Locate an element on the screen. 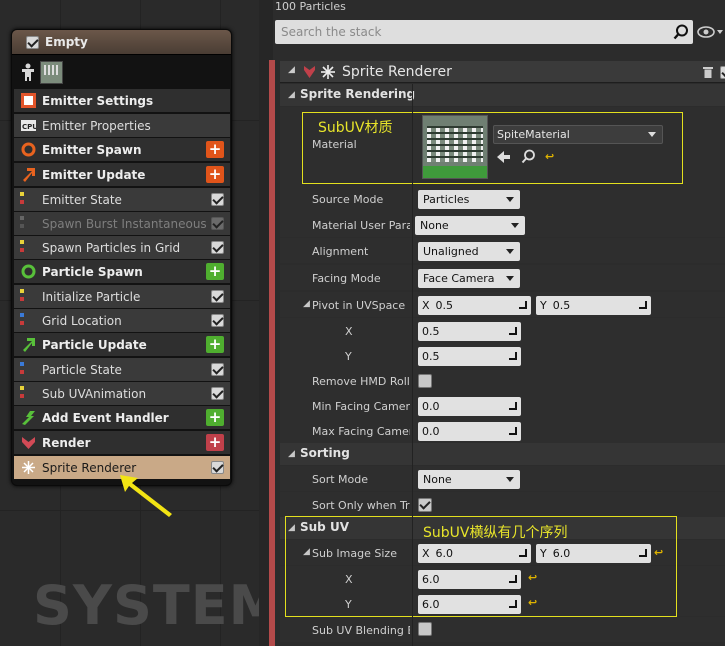 The width and height of the screenshot is (725, 646). column-divider is located at coordinates (412, 365).